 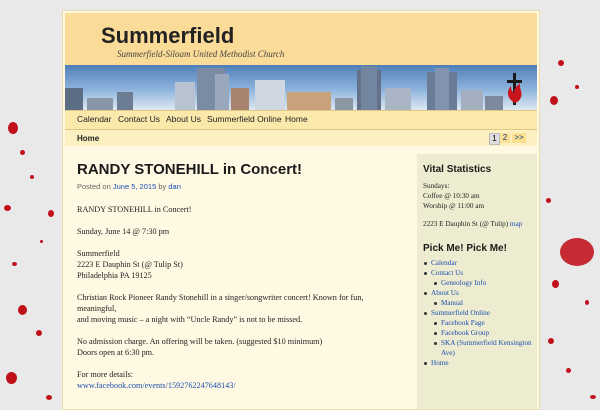 I want to click on vital-line: Sundays:, so click(x=436, y=186).